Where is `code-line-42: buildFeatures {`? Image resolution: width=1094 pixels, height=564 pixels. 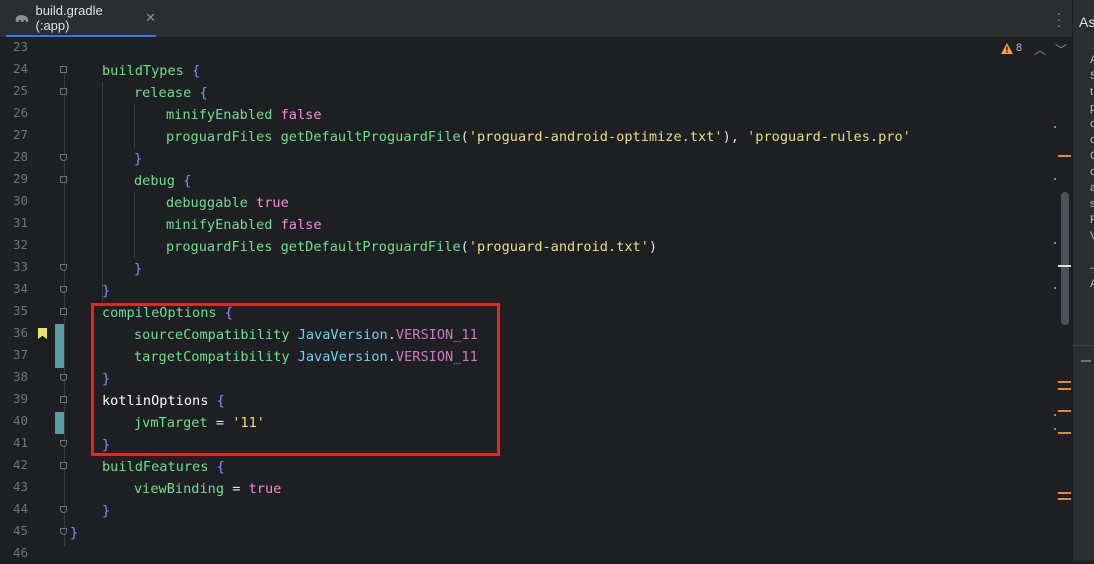
code-line-42: buildFeatures { is located at coordinates (163, 467).